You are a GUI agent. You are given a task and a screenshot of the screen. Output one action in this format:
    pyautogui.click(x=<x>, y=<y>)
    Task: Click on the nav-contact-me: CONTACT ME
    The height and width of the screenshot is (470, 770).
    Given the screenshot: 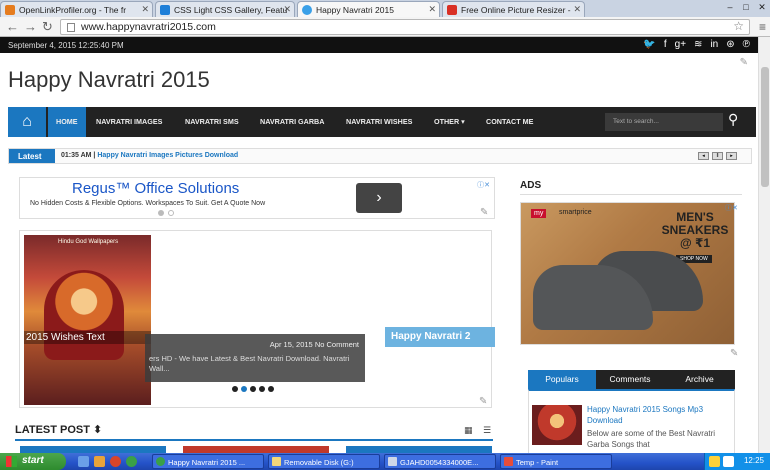 What is the action you would take?
    pyautogui.click(x=509, y=122)
    